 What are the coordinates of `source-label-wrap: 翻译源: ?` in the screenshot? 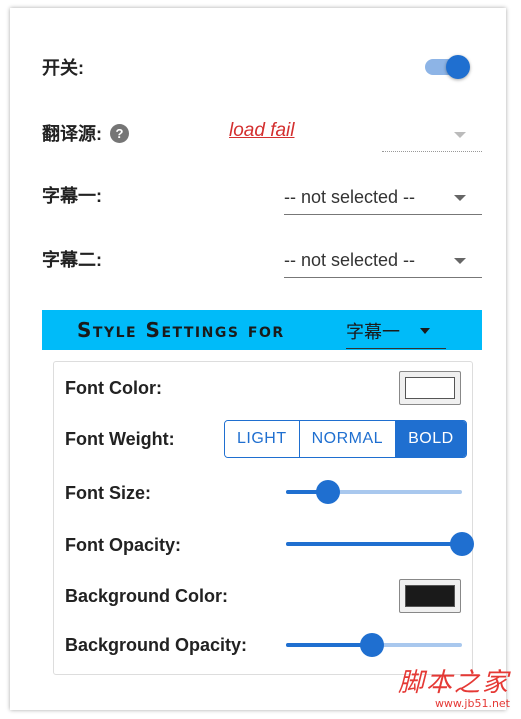 It's located at (85, 133).